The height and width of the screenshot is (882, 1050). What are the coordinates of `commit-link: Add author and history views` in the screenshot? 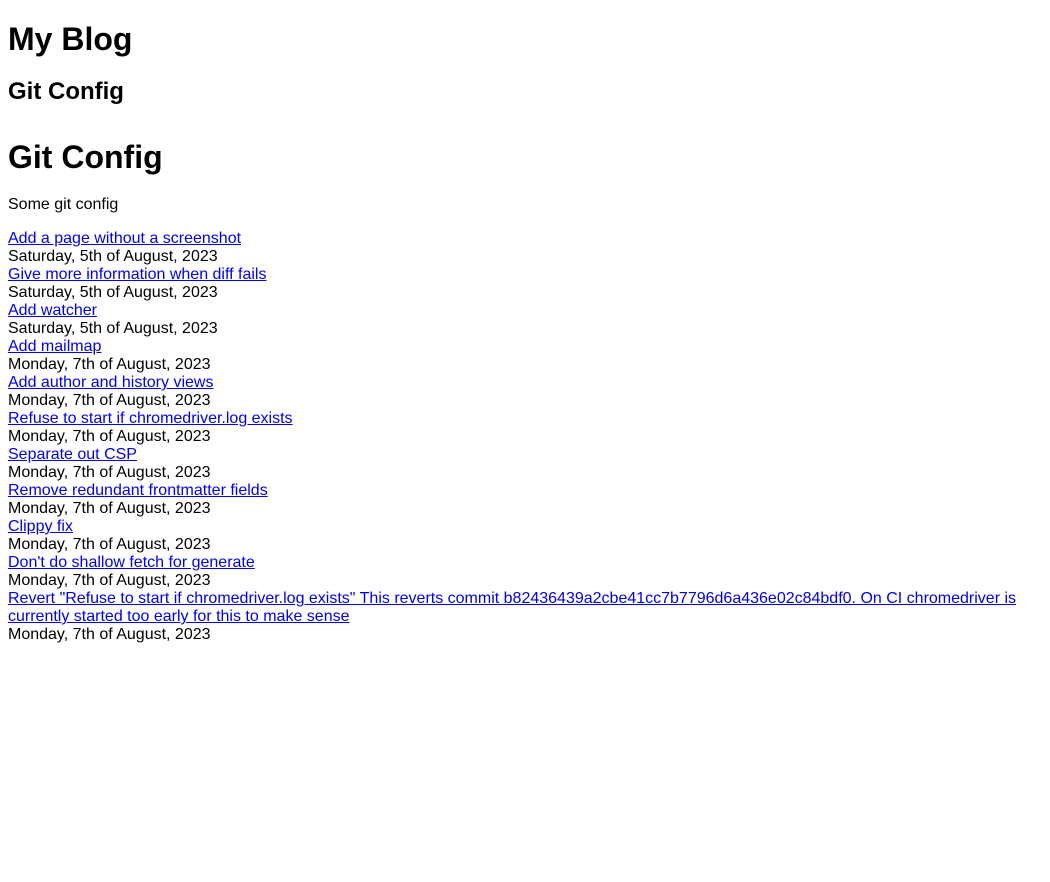 It's located at (525, 383).